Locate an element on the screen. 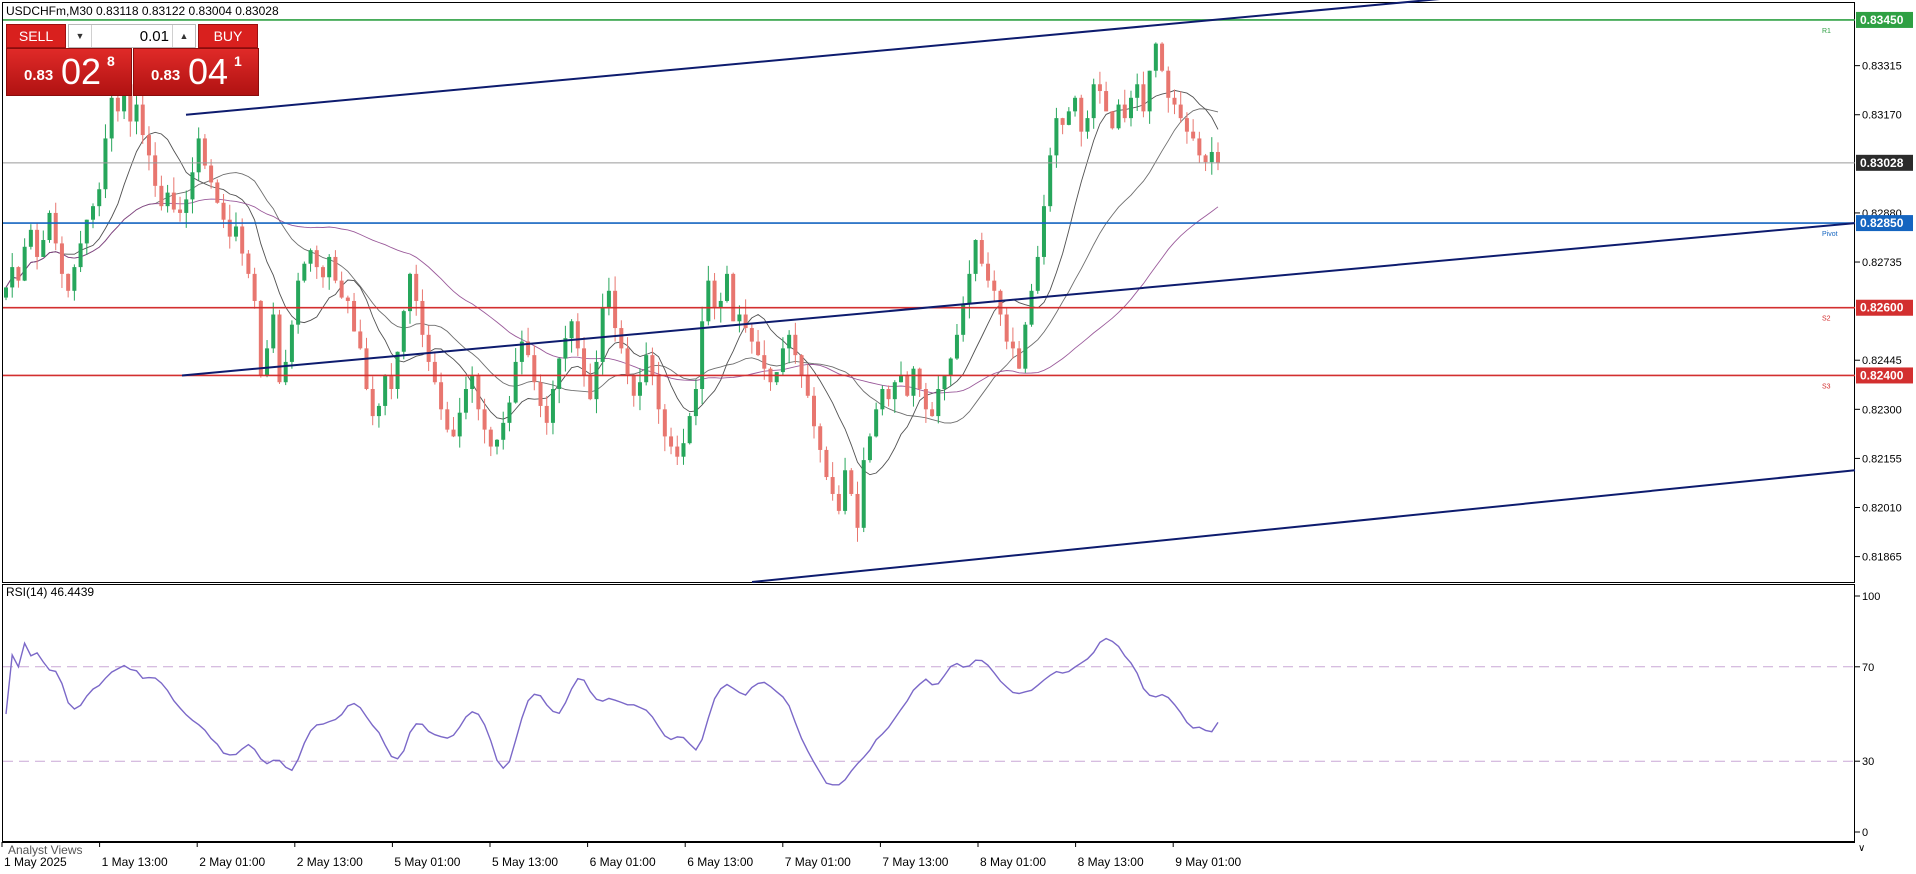  sell-price-button: 0.83 02 8 is located at coordinates (69, 72).